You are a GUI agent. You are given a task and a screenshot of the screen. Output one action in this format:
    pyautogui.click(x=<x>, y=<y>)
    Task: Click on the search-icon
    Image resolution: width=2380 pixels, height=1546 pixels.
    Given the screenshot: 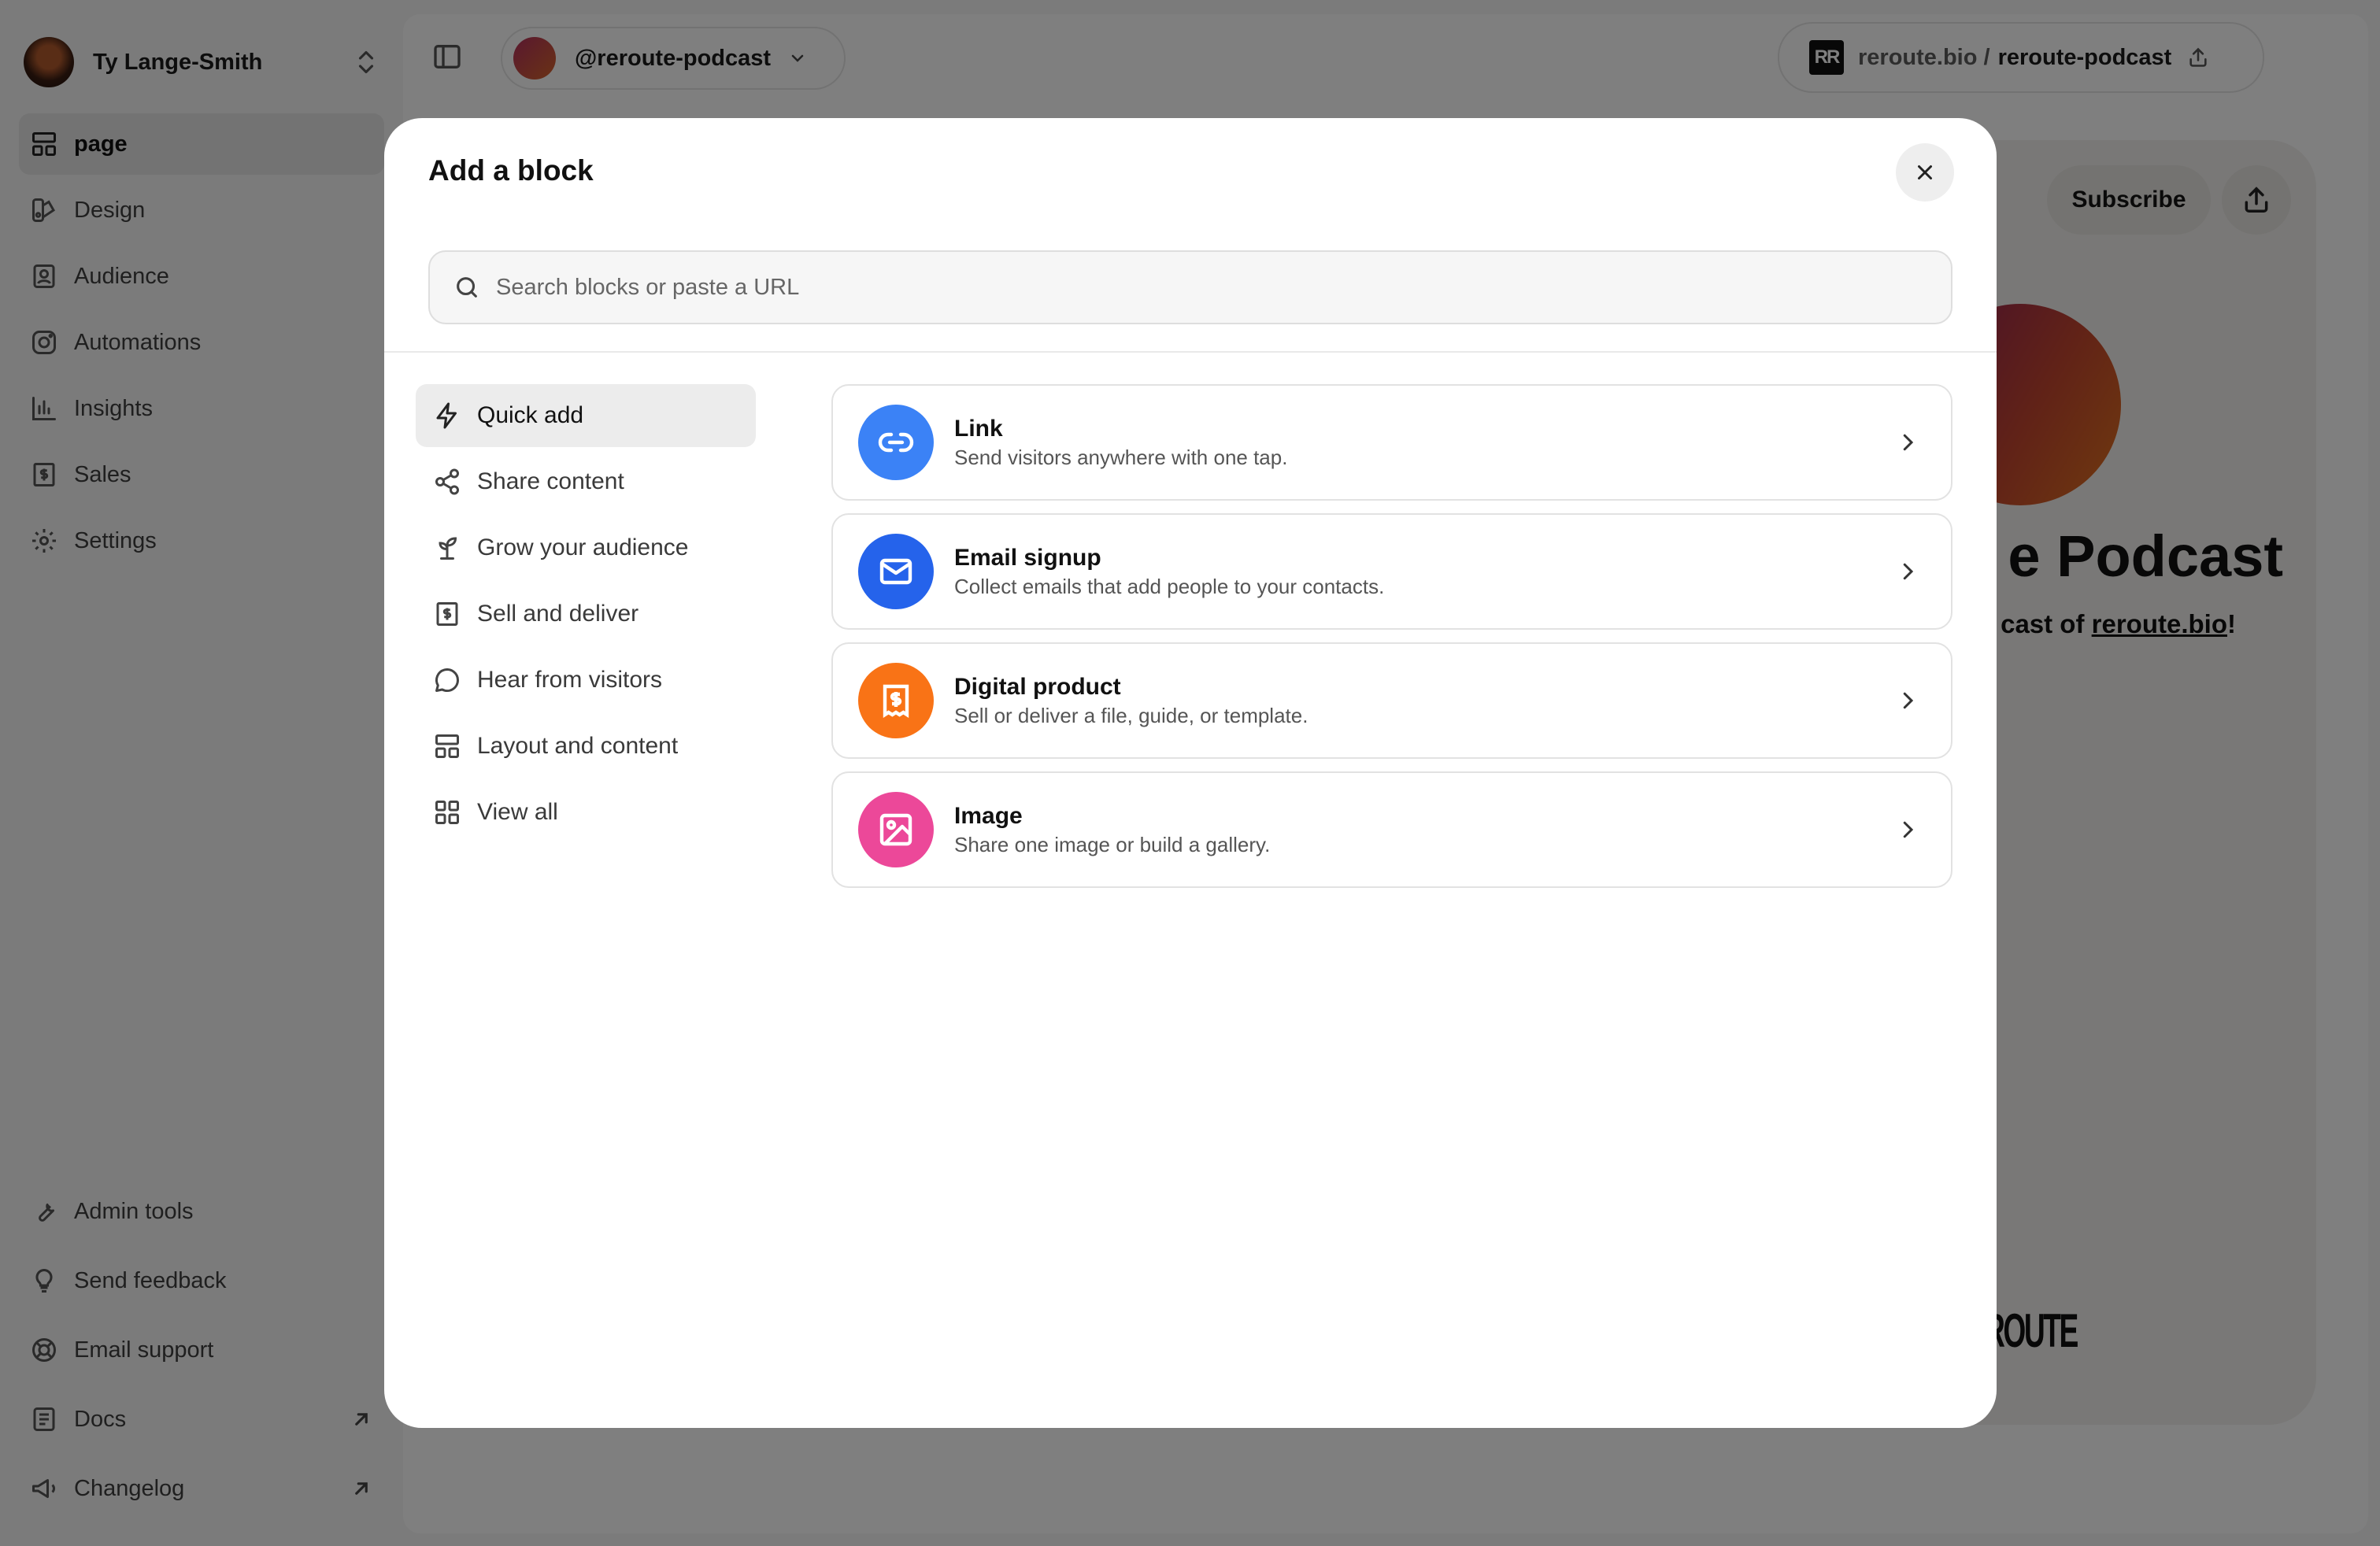 What is the action you would take?
    pyautogui.click(x=467, y=288)
    